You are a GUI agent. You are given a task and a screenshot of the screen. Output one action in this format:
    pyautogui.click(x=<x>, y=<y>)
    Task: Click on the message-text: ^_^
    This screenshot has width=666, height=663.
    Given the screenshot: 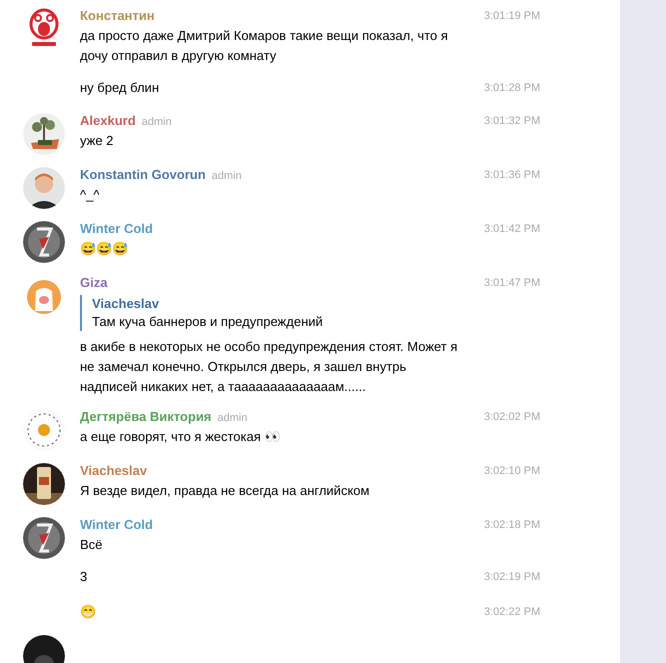 What is the action you would take?
    pyautogui.click(x=90, y=195)
    